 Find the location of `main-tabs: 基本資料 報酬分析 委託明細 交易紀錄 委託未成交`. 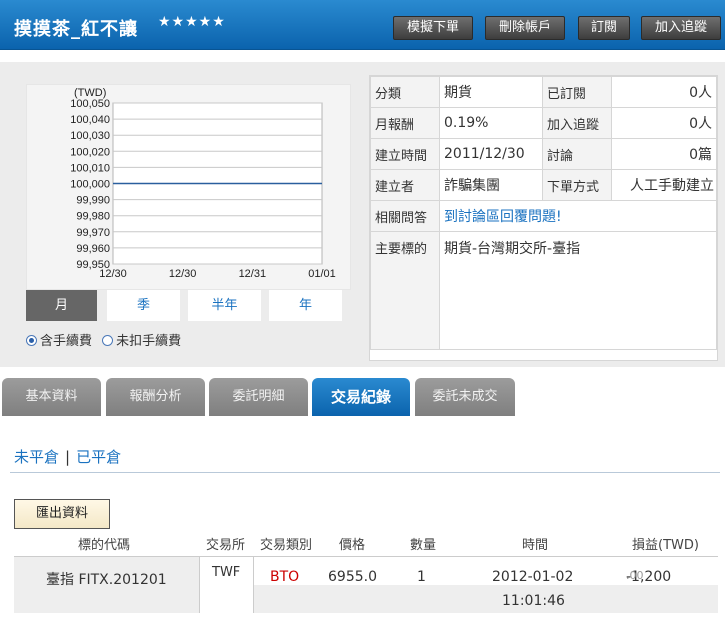

main-tabs: 基本資料 報酬分析 委託明細 交易紀錄 委託未成交 is located at coordinates (362, 397).